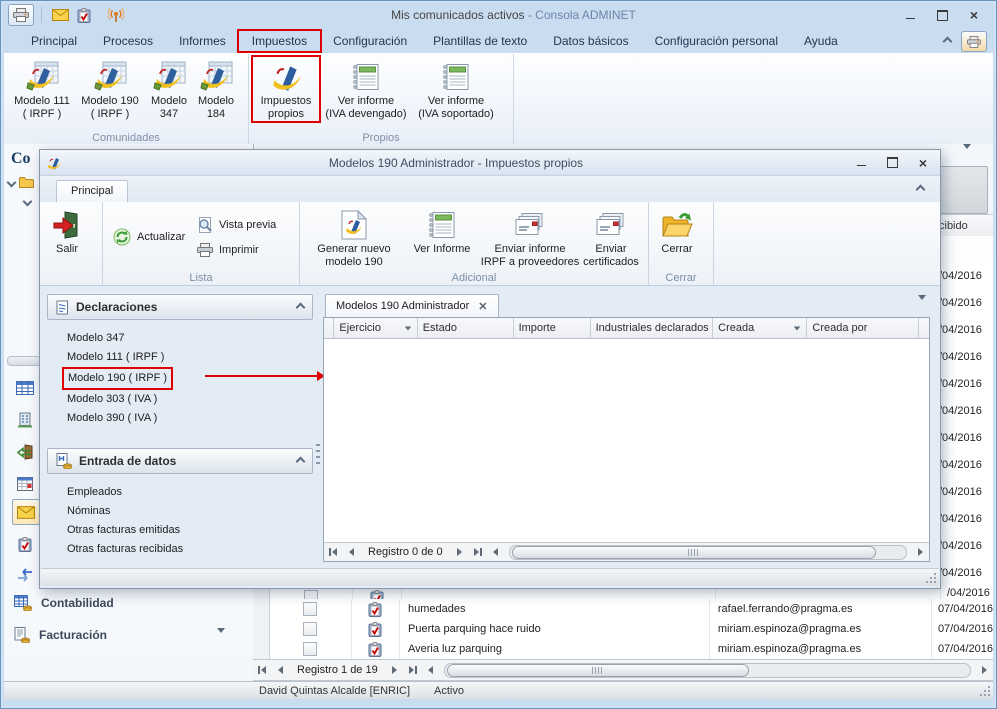 The image size is (997, 709). I want to click on navstrip-exit-button, so click(25, 452).